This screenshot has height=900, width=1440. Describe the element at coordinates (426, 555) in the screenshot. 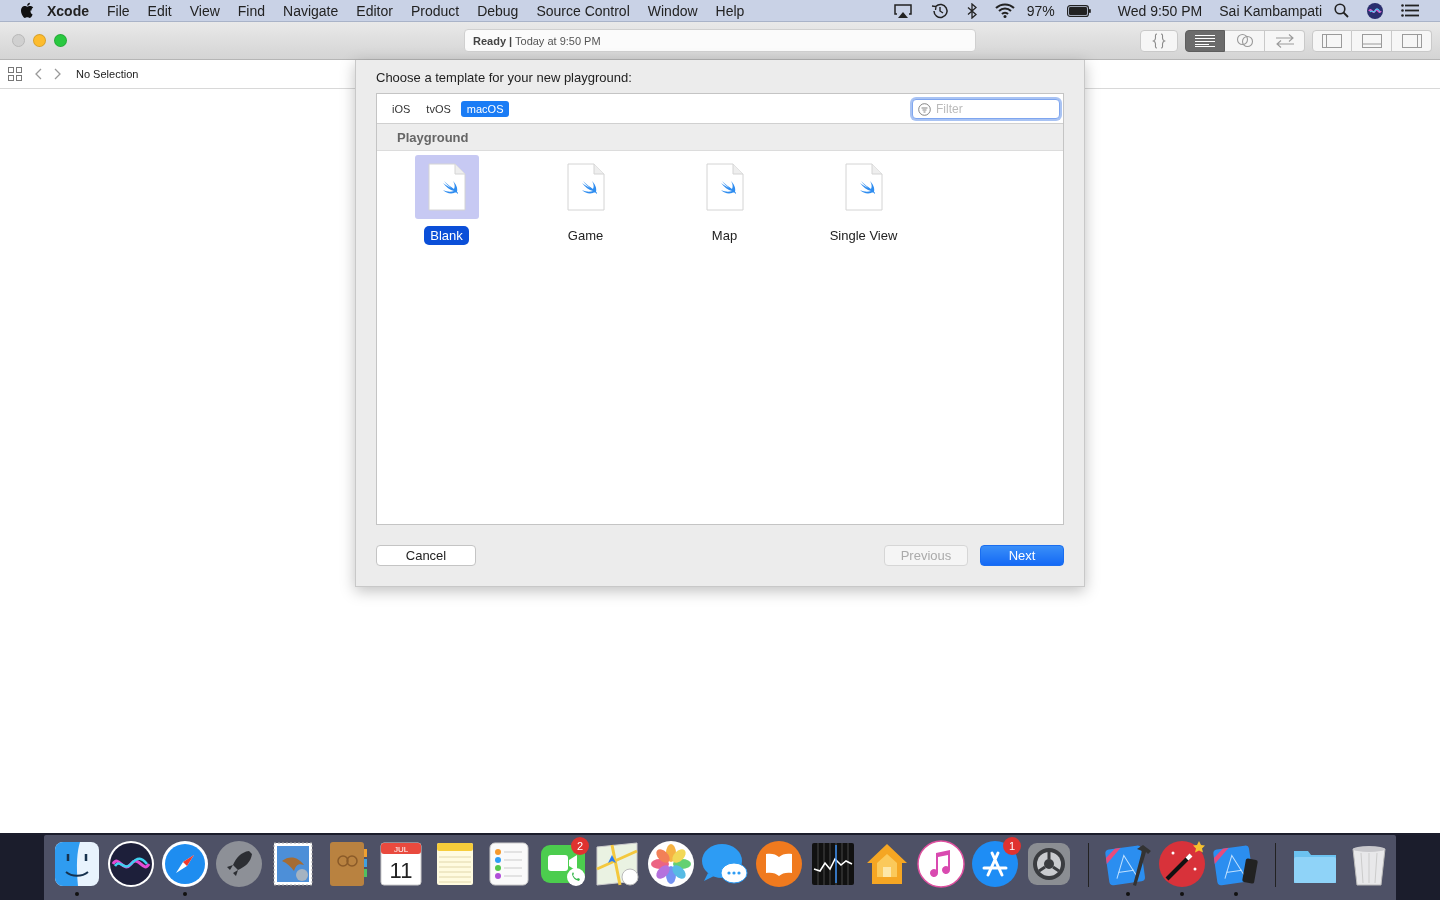

I see `dialog-button: Cancel` at that location.